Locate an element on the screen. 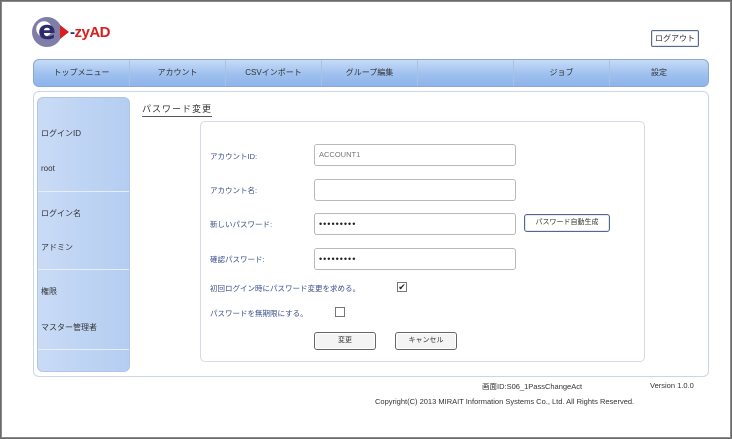 The height and width of the screenshot is (439, 732). nav-account: アカウント is located at coordinates (178, 73).